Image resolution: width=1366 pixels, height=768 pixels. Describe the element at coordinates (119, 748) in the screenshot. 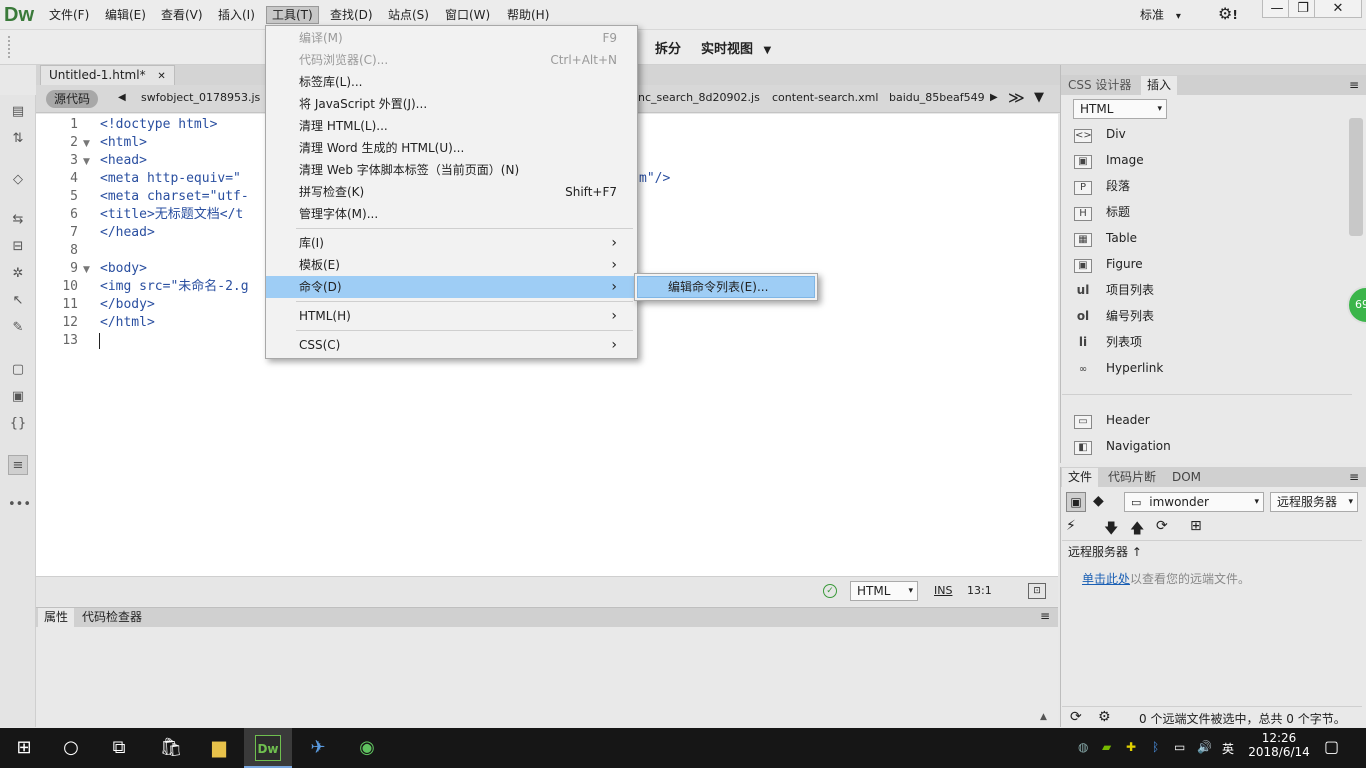

I see `task-view-icon: ⧉` at that location.